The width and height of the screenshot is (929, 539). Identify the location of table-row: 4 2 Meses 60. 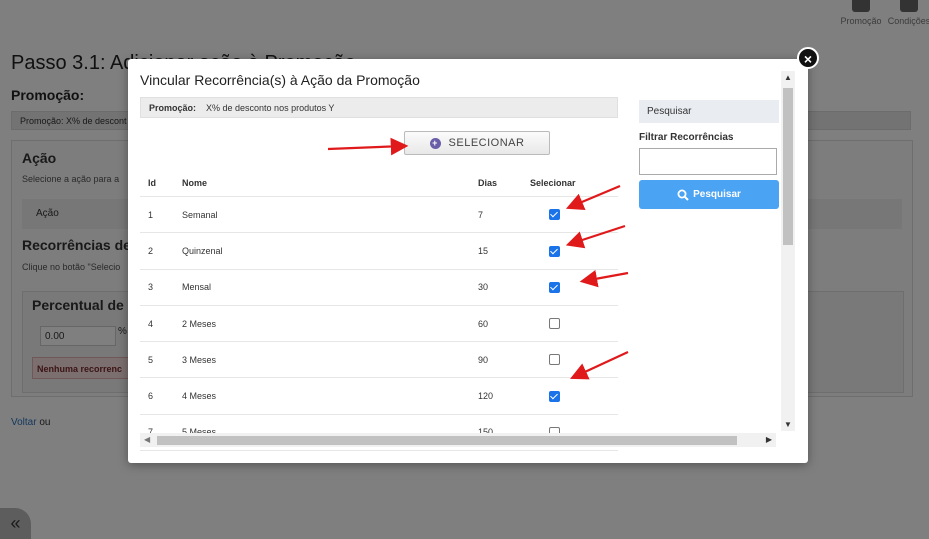
(379, 324).